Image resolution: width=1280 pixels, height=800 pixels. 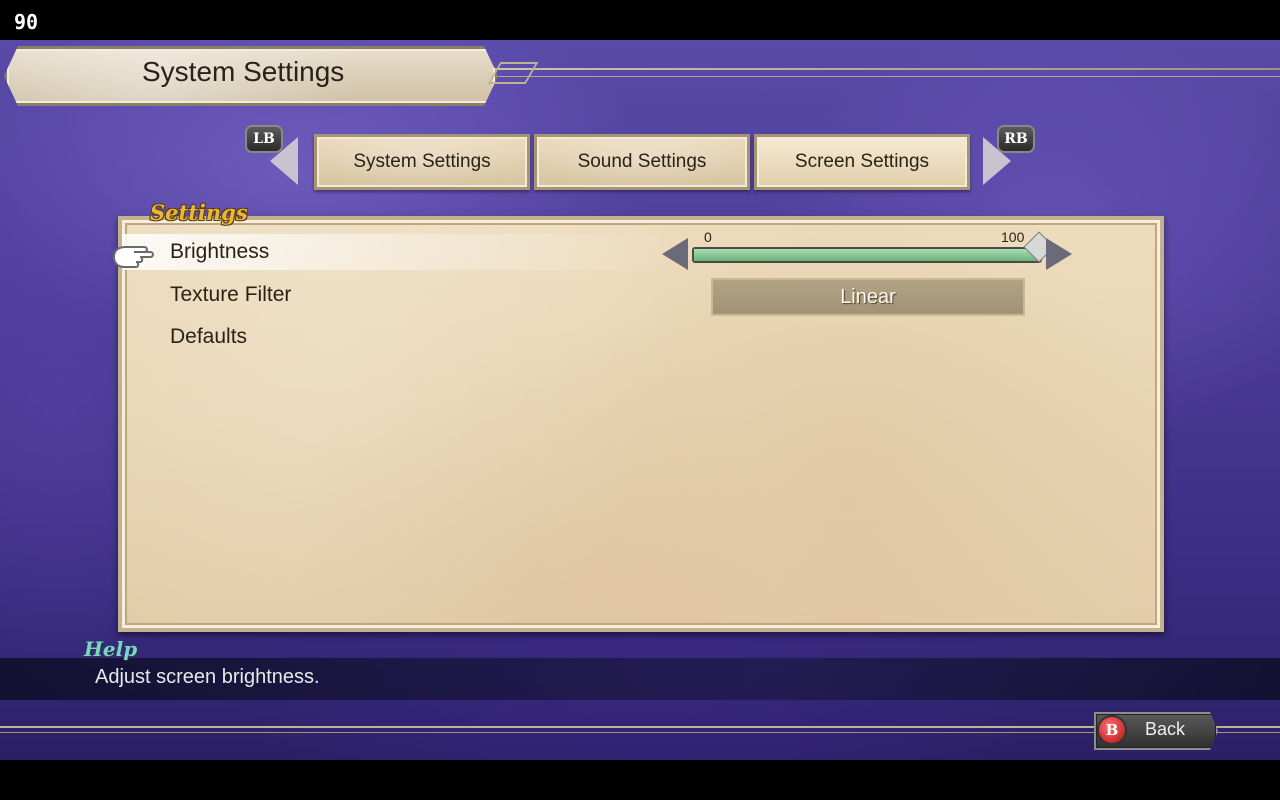 What do you see at coordinates (219, 252) in the screenshot?
I see `setting-brightness: Brightness` at bounding box center [219, 252].